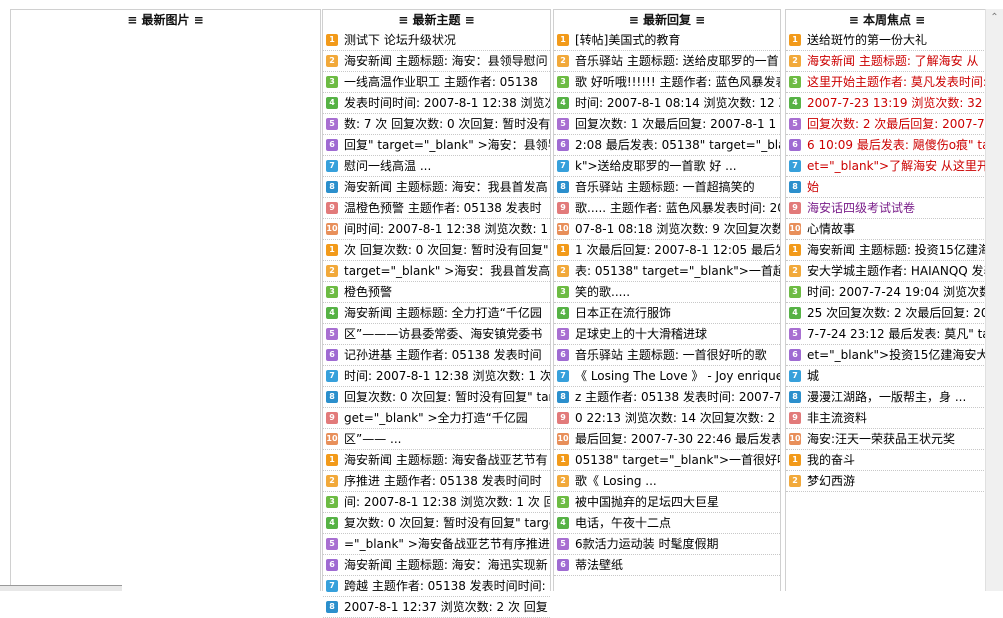  What do you see at coordinates (436, 103) in the screenshot?
I see `list-item: 4 发表时间时间: 2007-8-1 12:38 浏览次` at bounding box center [436, 103].